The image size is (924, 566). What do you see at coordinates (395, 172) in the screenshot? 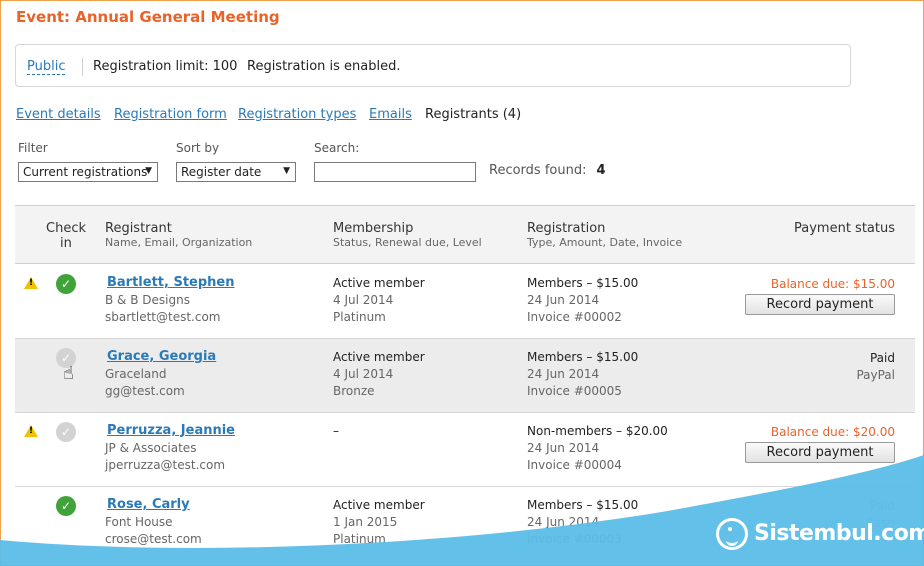
I see `search-input` at bounding box center [395, 172].